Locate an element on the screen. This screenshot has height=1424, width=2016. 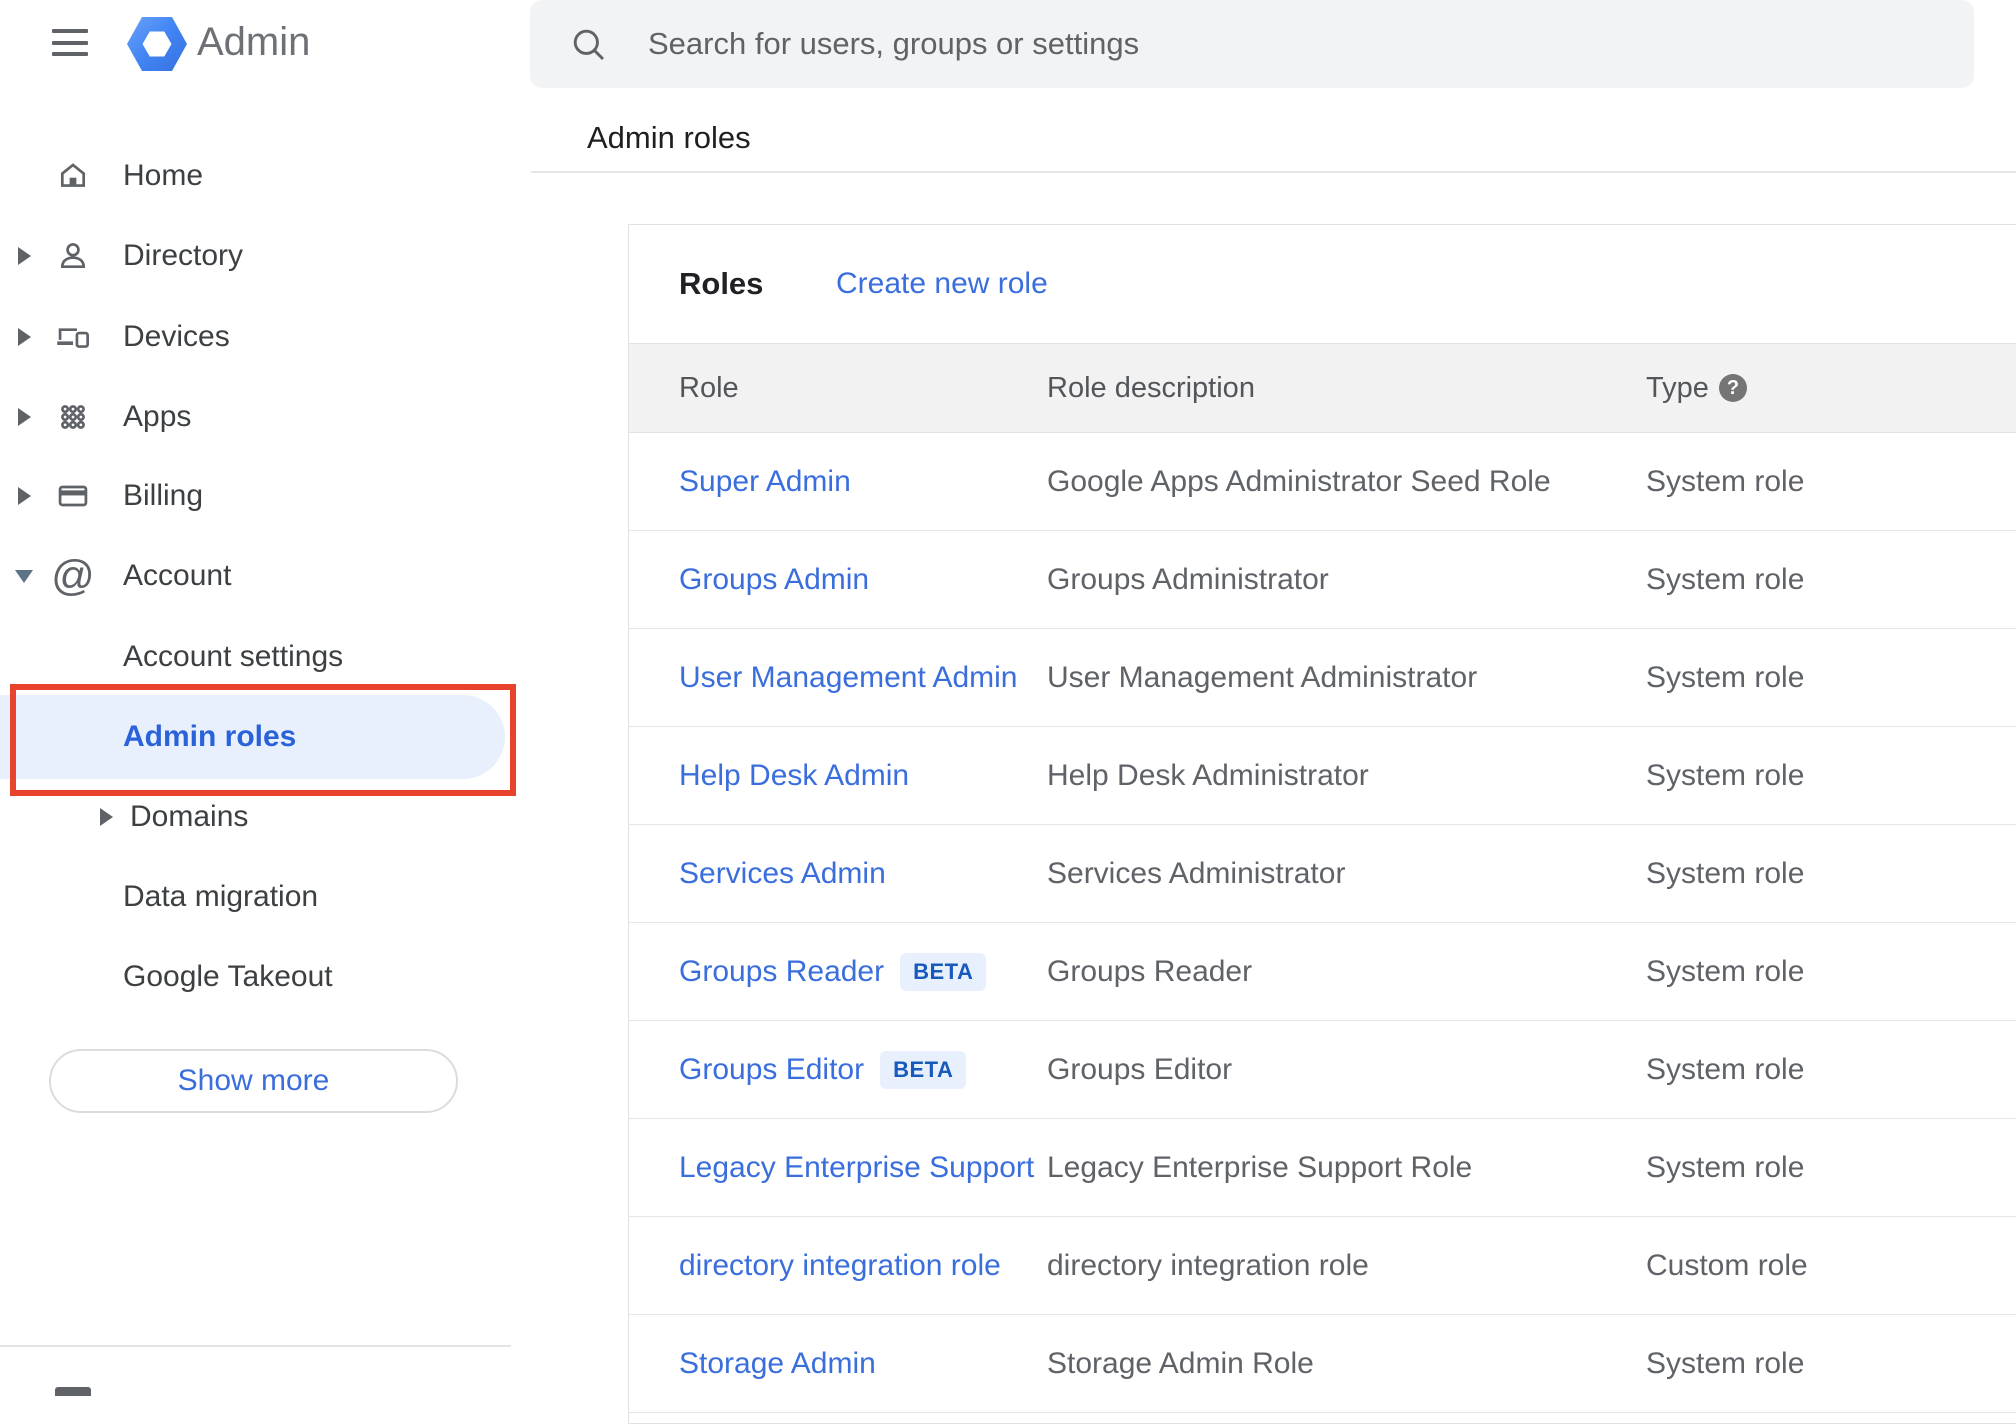
roles-title: Roles is located at coordinates (721, 283).